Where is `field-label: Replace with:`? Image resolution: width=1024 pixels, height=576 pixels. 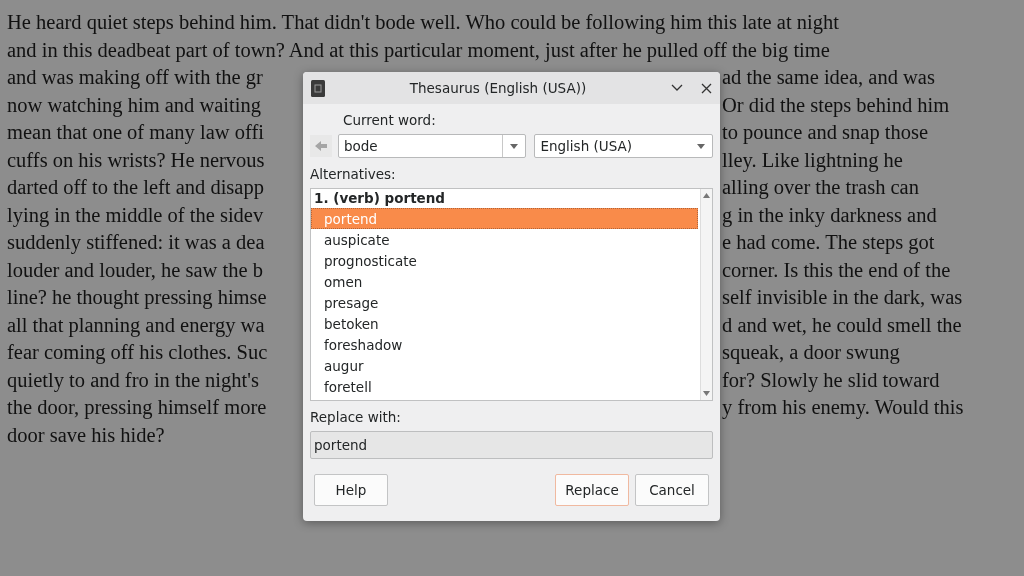 field-label: Replace with: is located at coordinates (356, 417).